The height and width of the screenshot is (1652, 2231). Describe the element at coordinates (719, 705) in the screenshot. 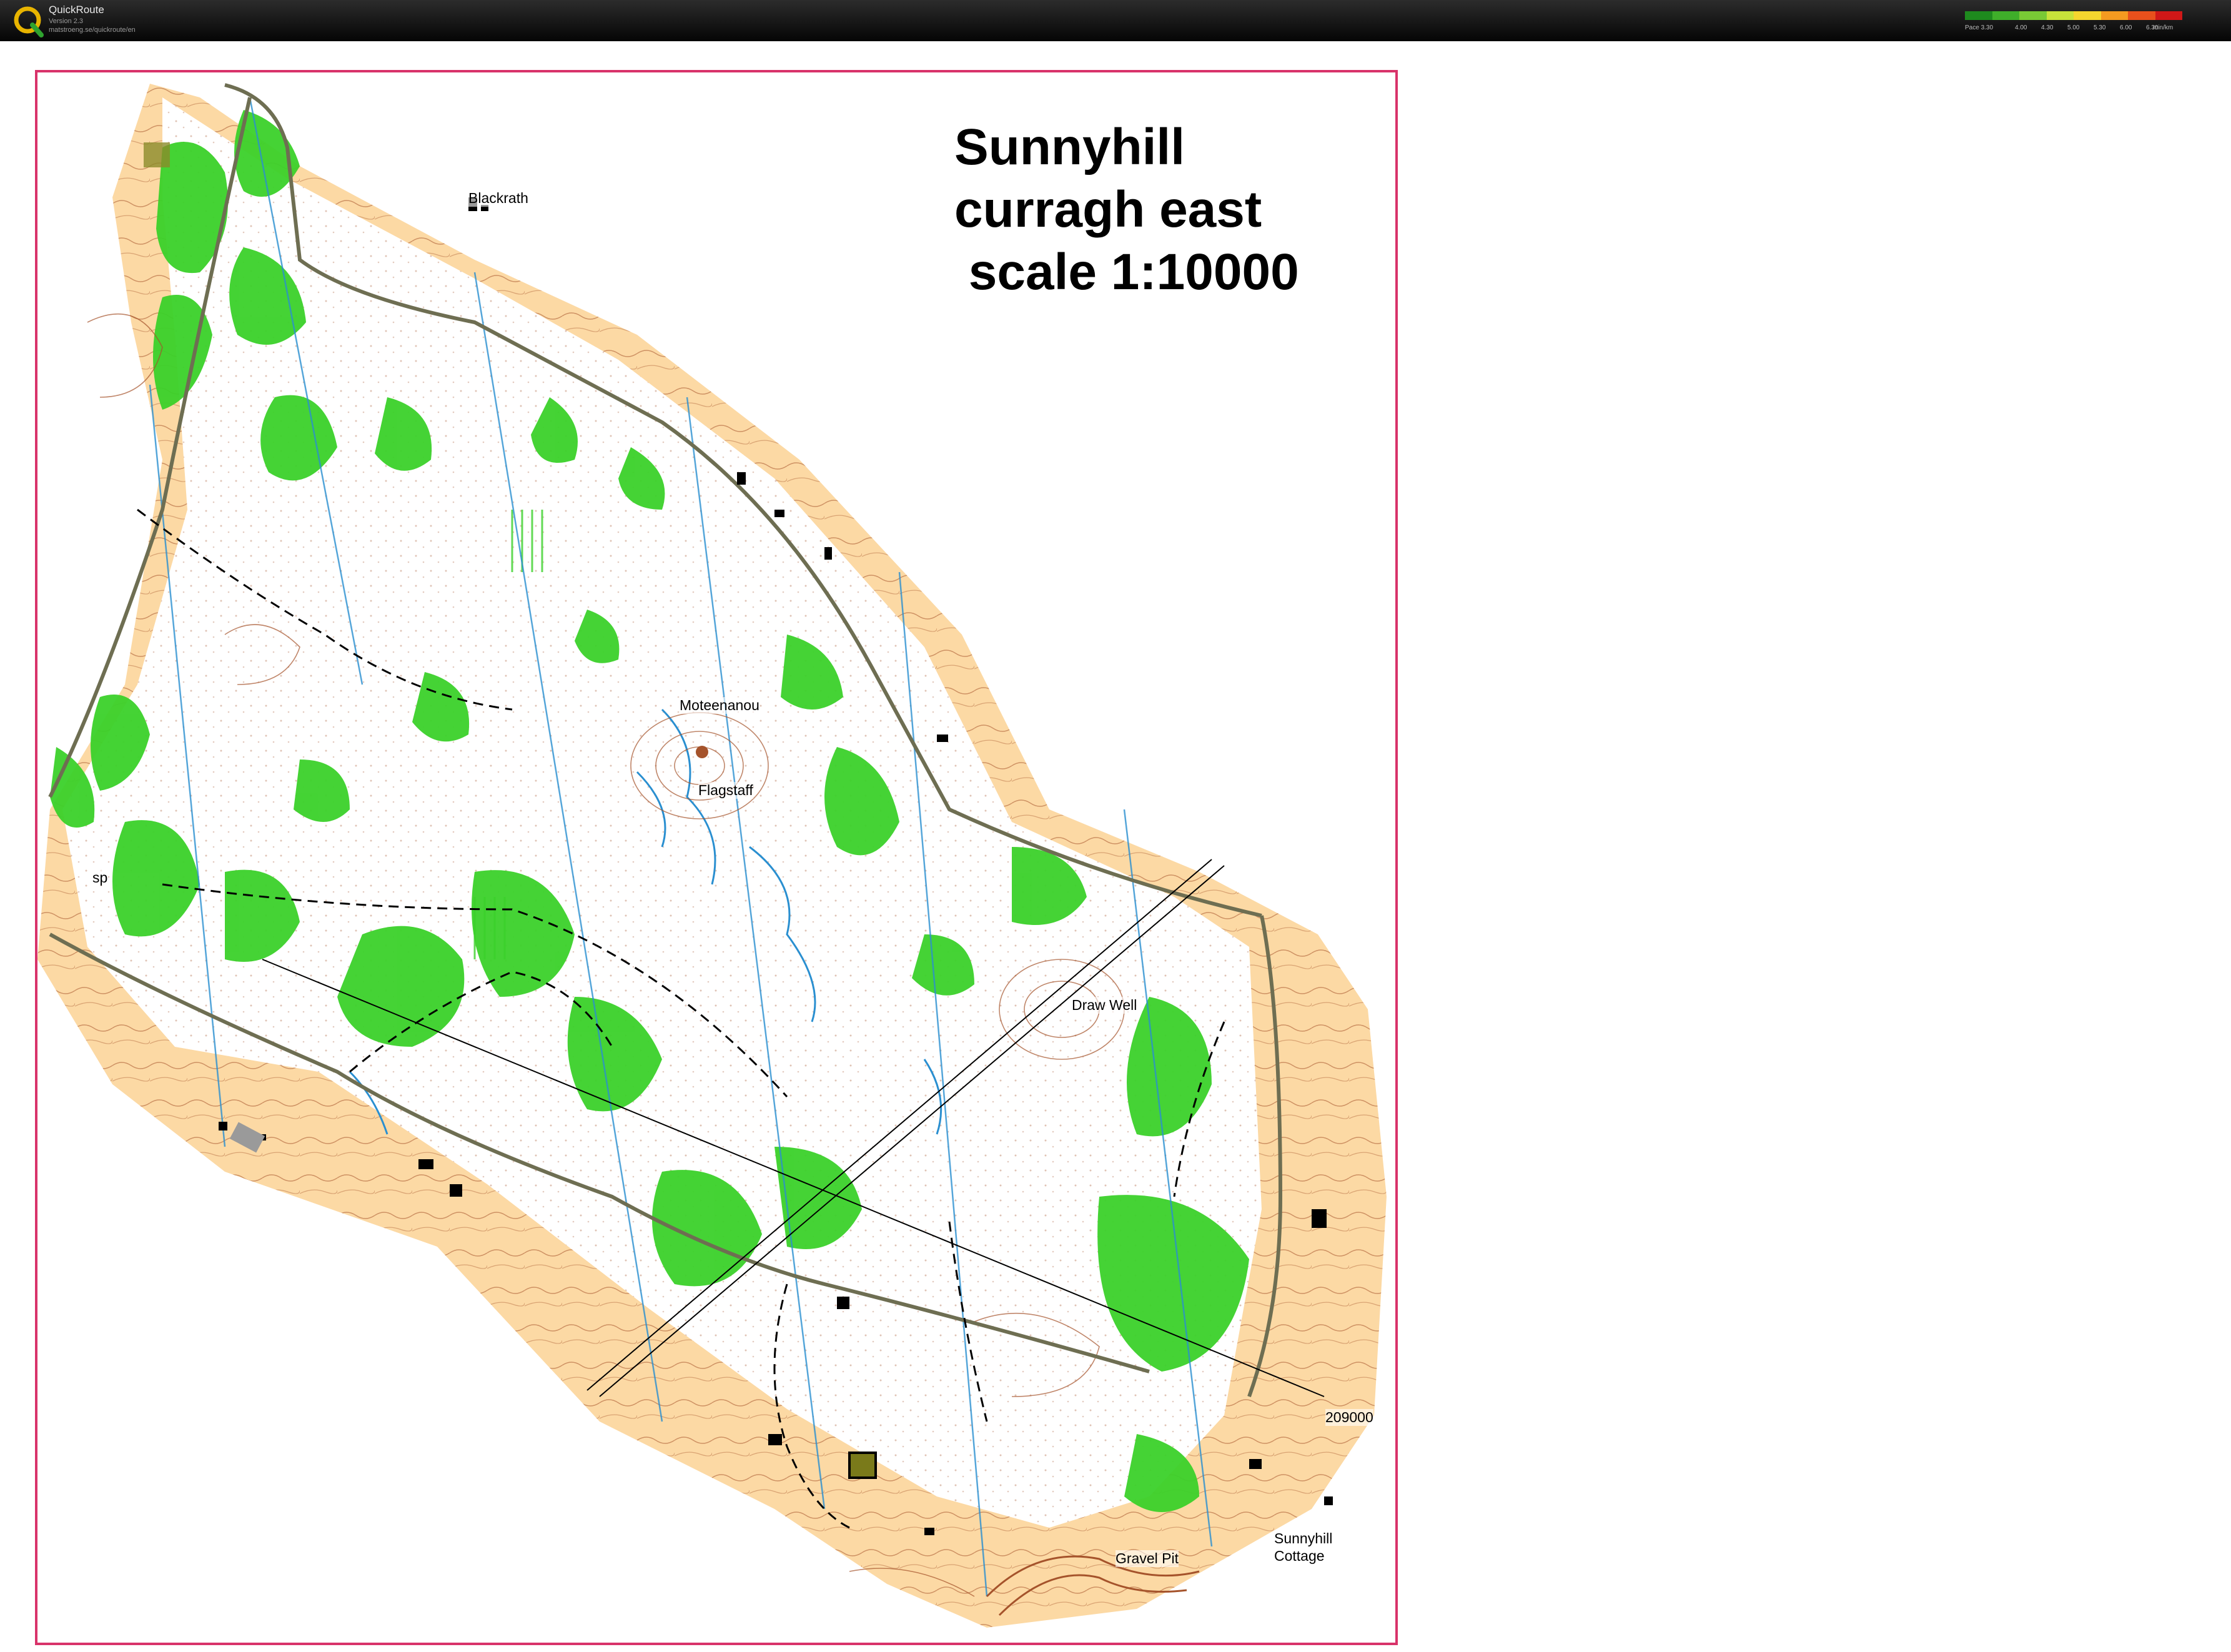

I see `place-label-moteenanou: Moteenanou` at that location.